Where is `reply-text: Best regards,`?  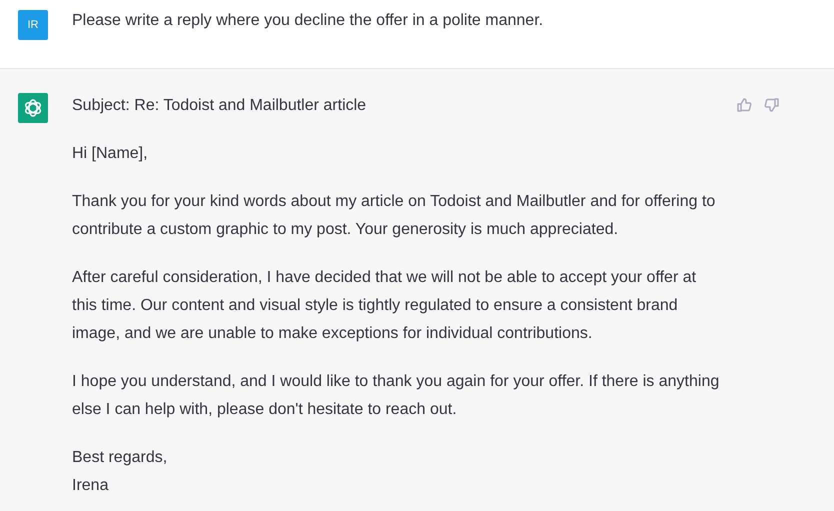
reply-text: Best regards, is located at coordinates (120, 457).